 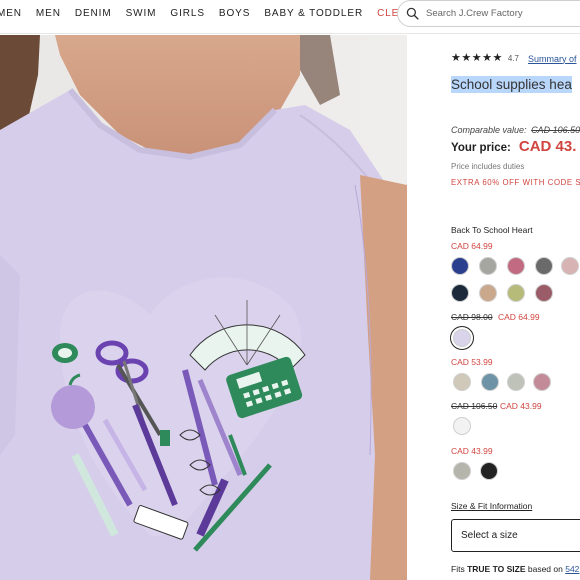 I want to click on nav-item-men-2: MEN, so click(x=48, y=13).